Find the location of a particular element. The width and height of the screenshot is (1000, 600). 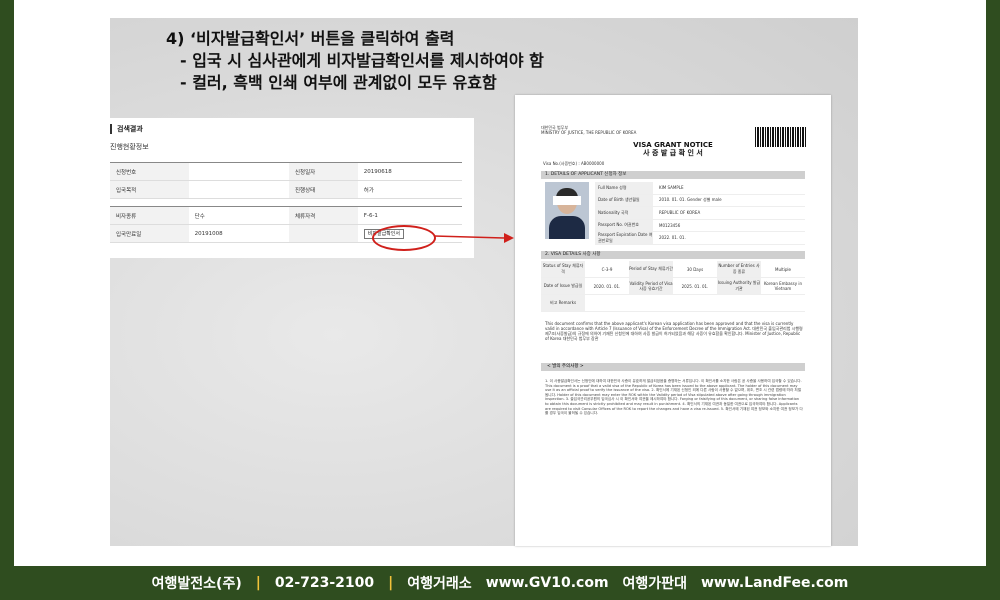

row-value: F-6-1 is located at coordinates (370, 215).